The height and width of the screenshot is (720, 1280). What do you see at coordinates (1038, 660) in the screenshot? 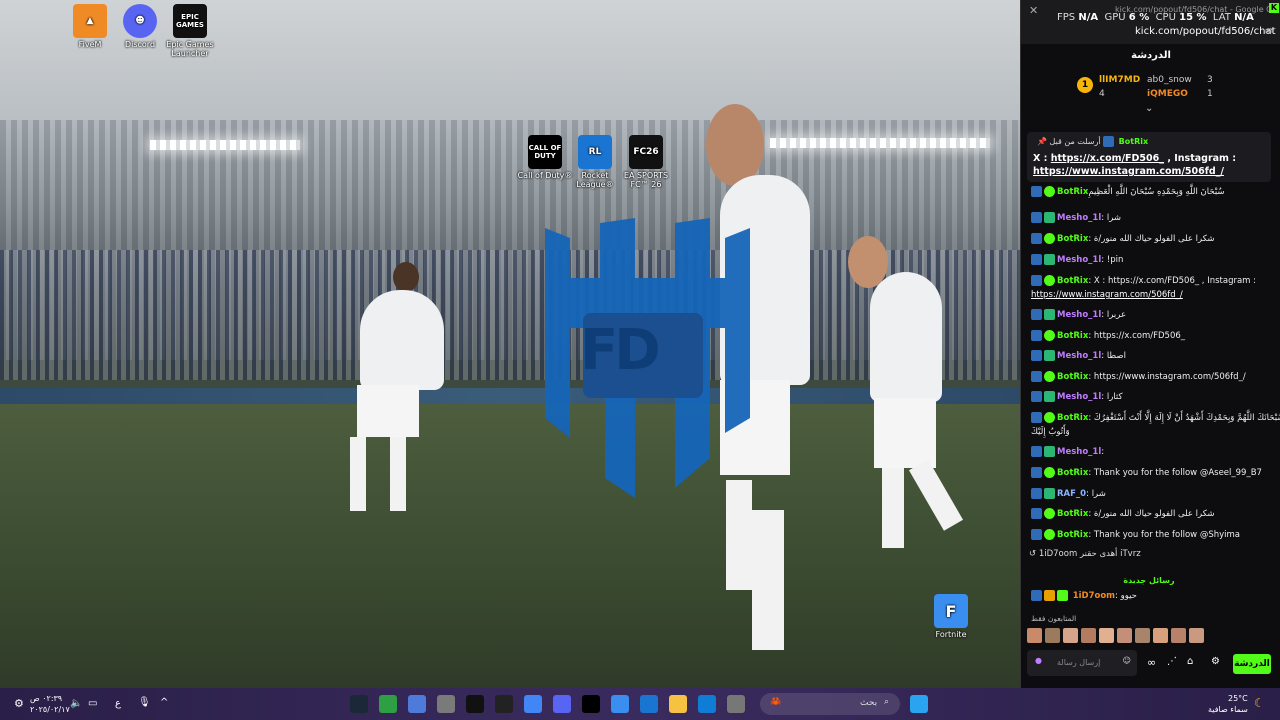
I see `microphone-icon: ●` at bounding box center [1038, 660].